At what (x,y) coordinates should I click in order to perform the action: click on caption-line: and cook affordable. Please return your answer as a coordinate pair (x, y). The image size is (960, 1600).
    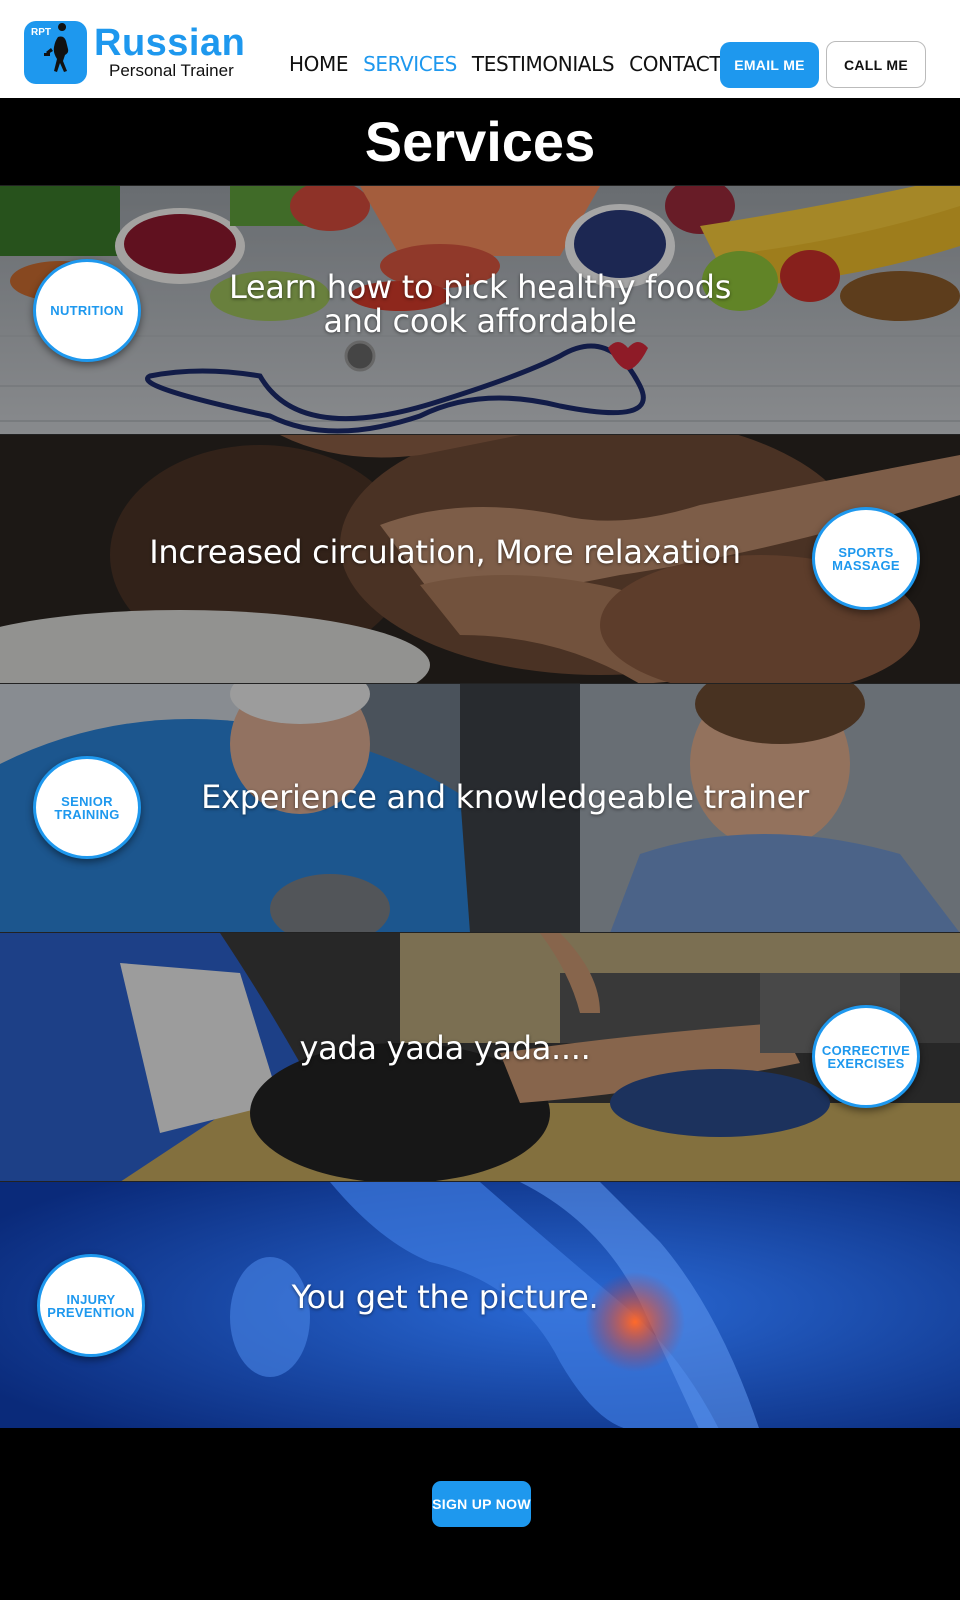
    Looking at the image, I should click on (480, 321).